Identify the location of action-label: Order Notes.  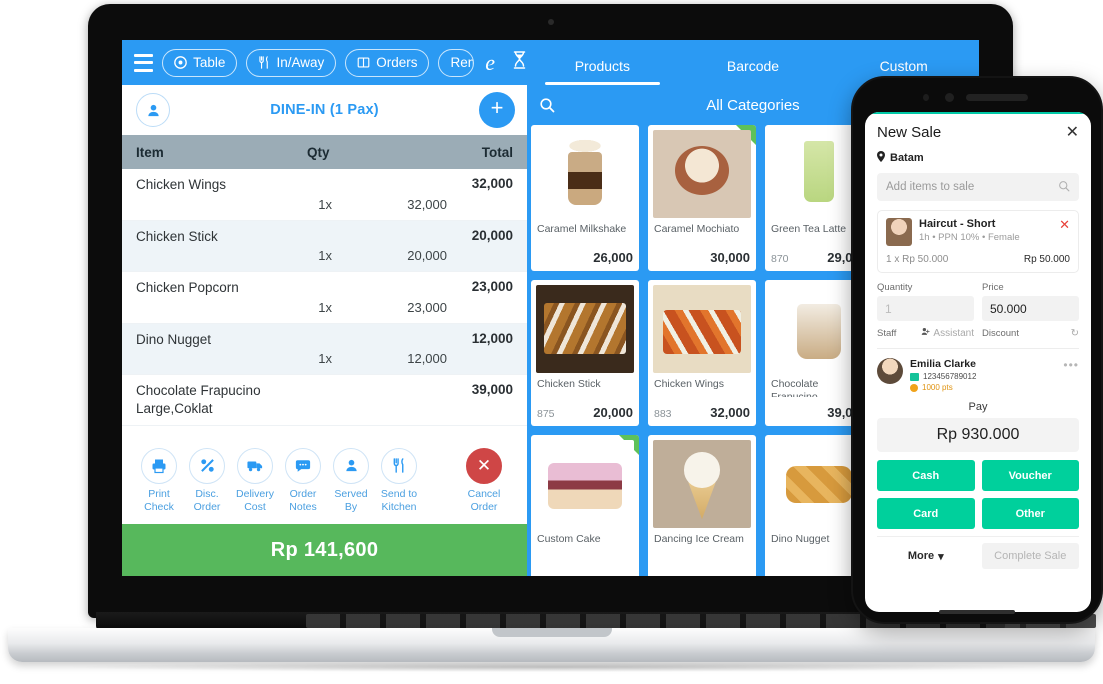
(303, 500).